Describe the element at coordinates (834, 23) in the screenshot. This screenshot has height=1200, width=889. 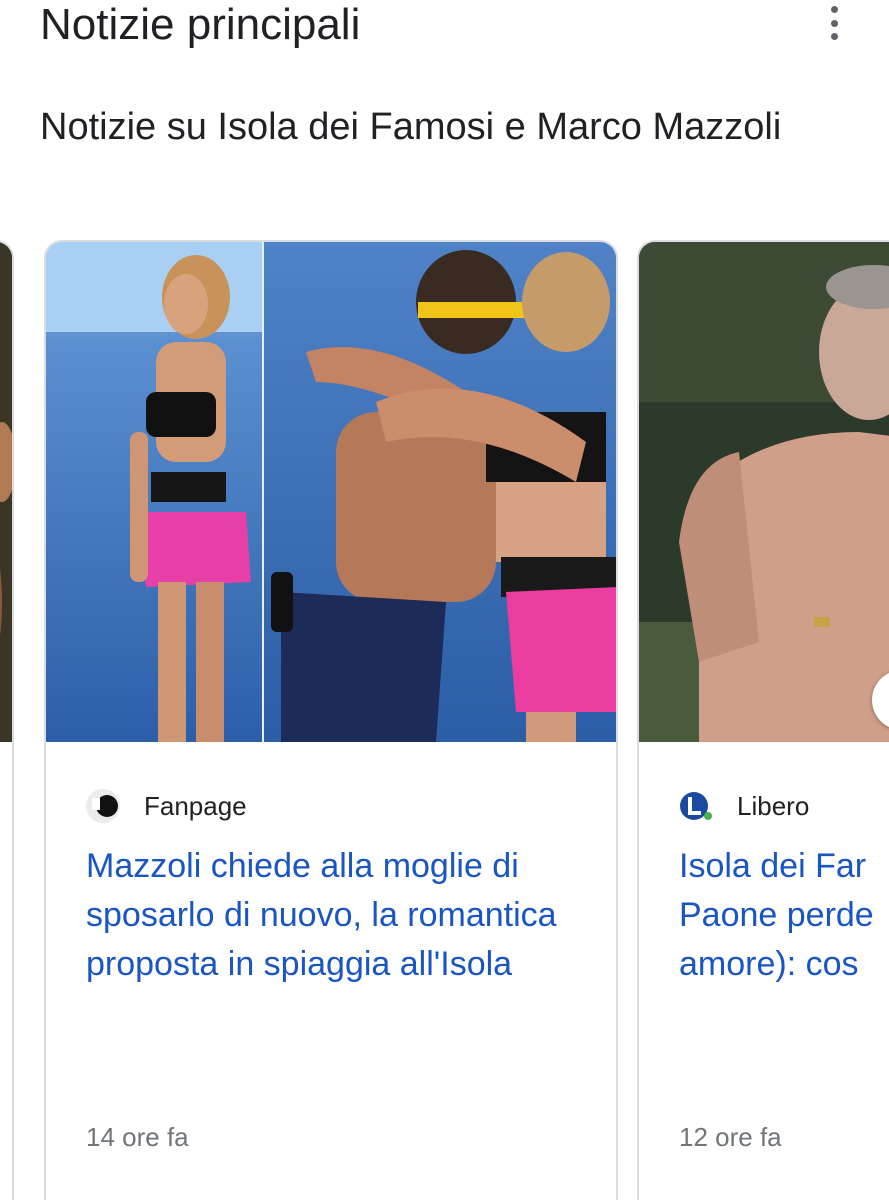
I see `more-vert-icon` at that location.